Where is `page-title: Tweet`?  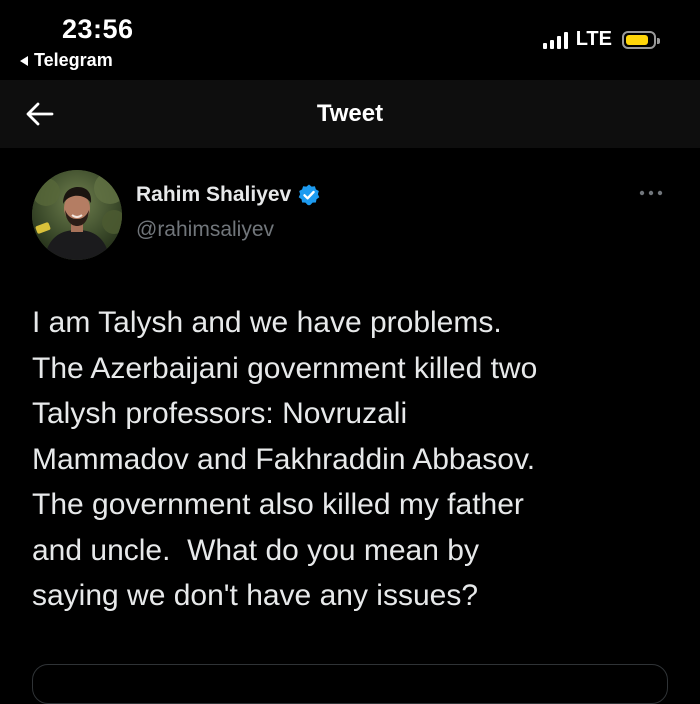
page-title: Tweet is located at coordinates (350, 113).